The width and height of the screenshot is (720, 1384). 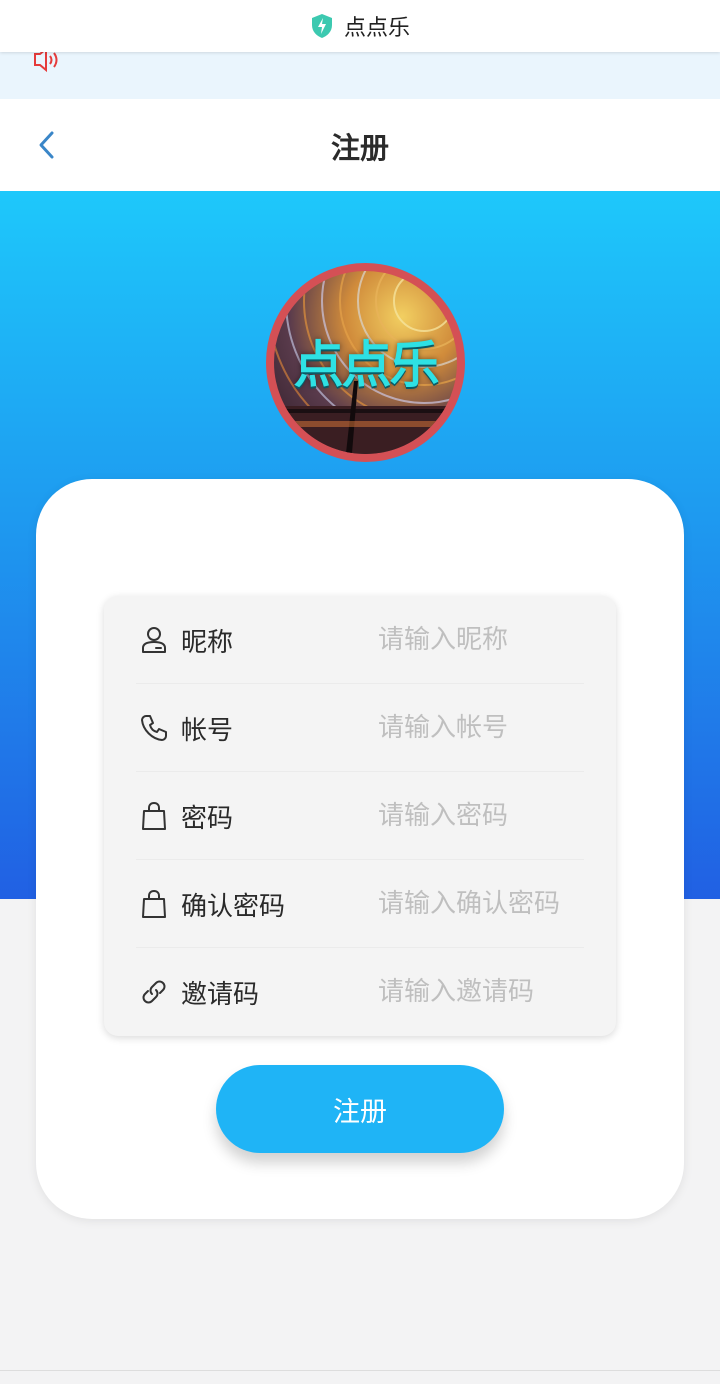 What do you see at coordinates (207, 730) in the screenshot?
I see `account-label: 帐号` at bounding box center [207, 730].